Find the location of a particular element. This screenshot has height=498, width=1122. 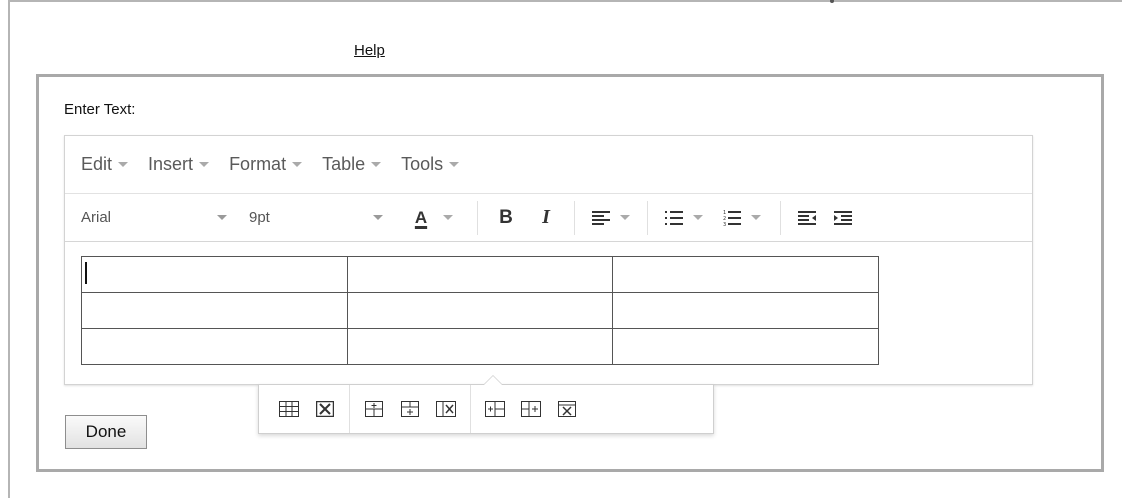

menu-insert-label: Insert is located at coordinates (171, 164).